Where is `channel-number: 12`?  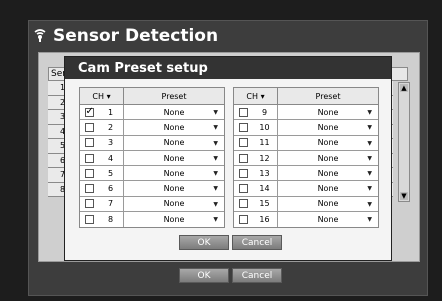 channel-number: 12 is located at coordinates (265, 158).